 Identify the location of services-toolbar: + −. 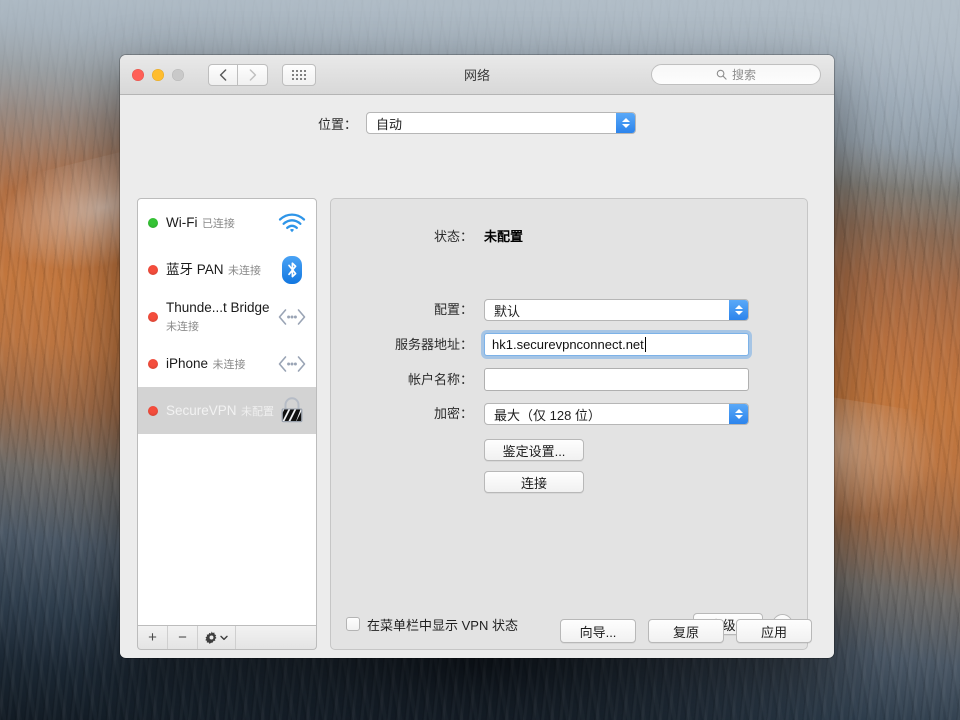
(227, 638).